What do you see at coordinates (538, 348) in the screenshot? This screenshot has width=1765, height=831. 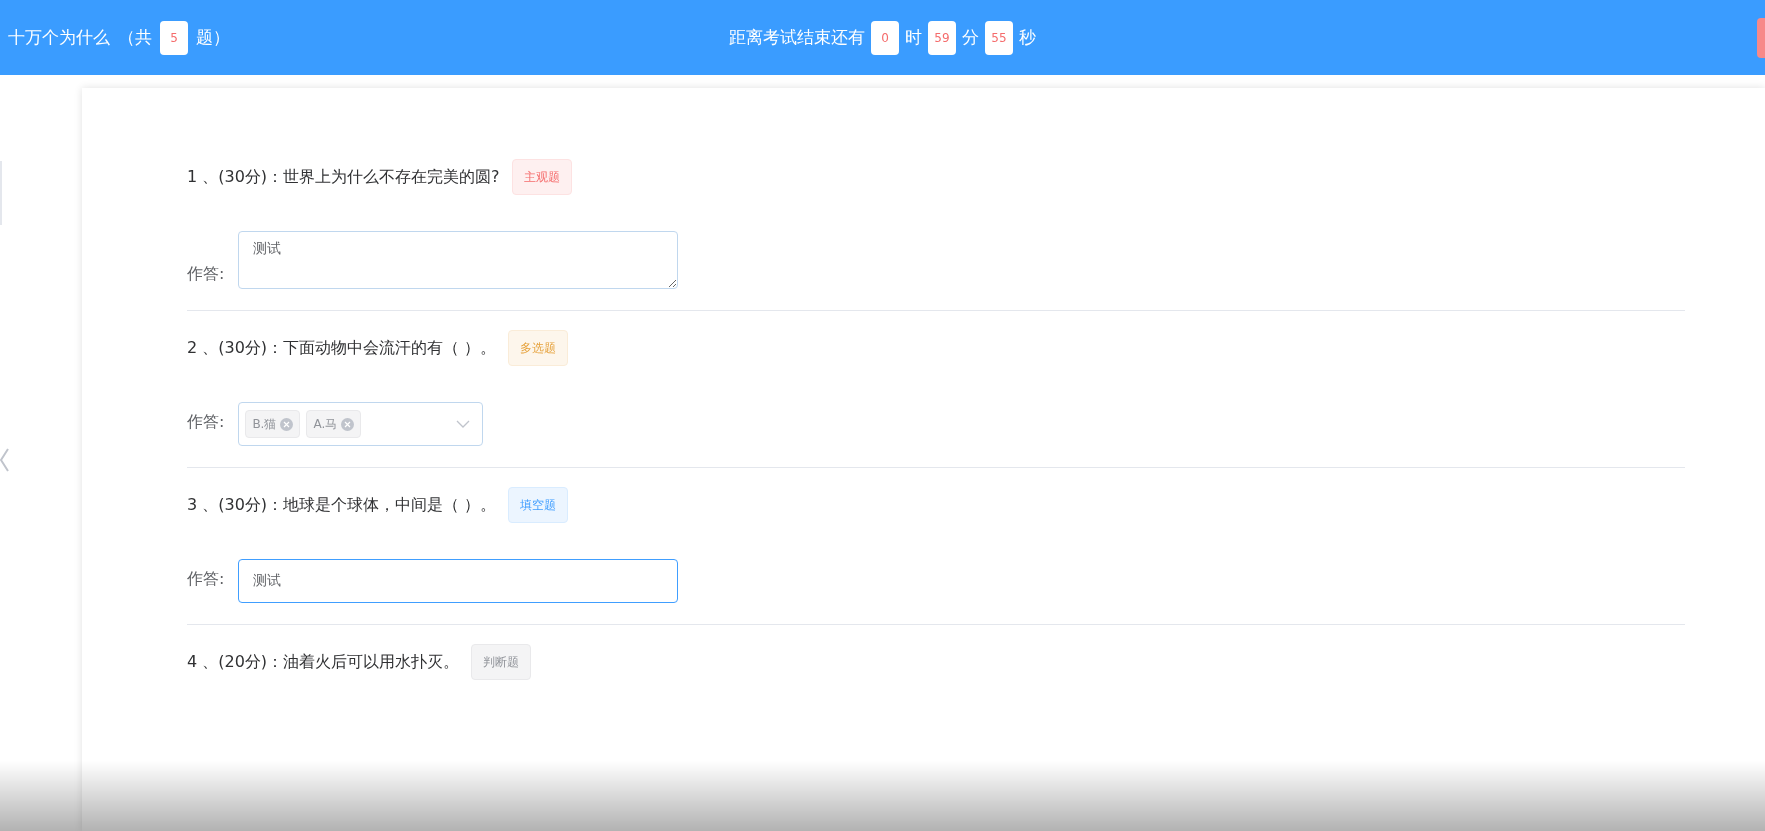 I see `question-type-tag: 多选题` at bounding box center [538, 348].